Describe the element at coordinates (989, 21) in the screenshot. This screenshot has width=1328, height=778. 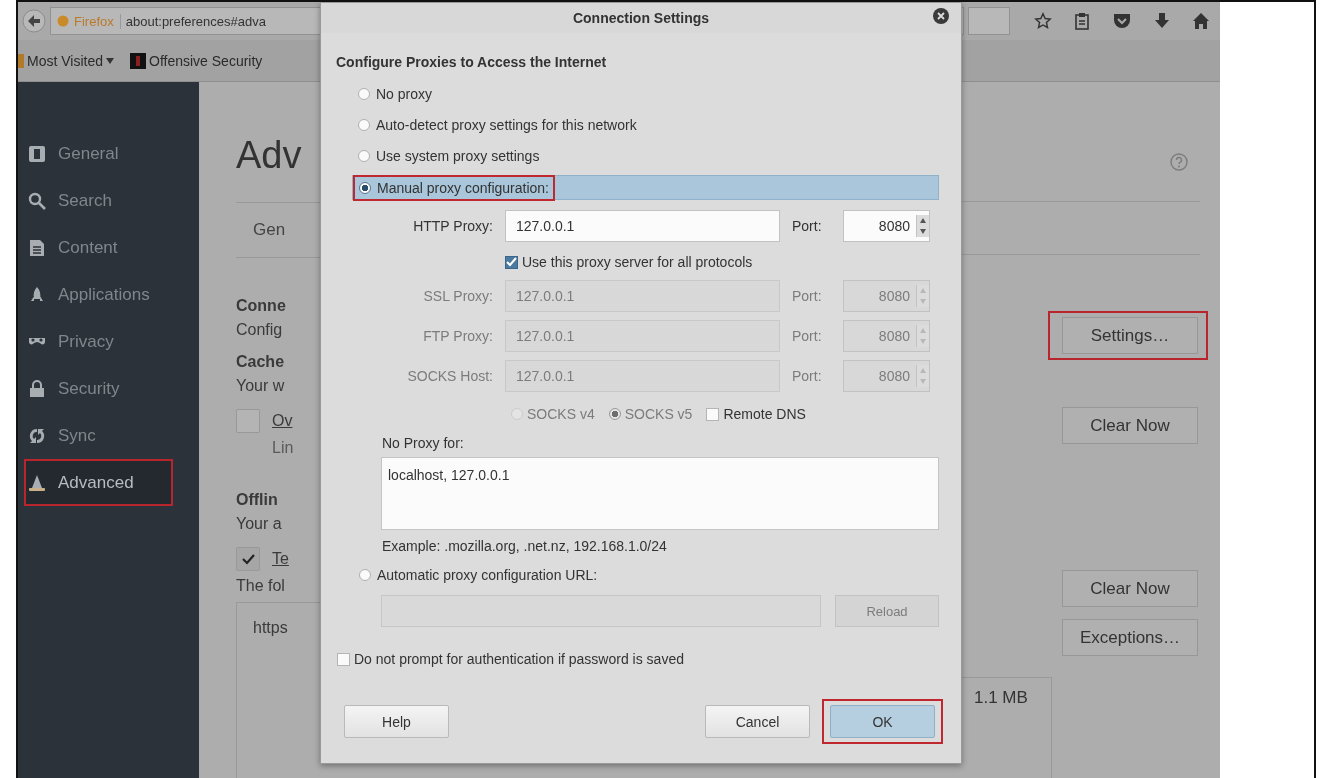
I see `search-field` at that location.